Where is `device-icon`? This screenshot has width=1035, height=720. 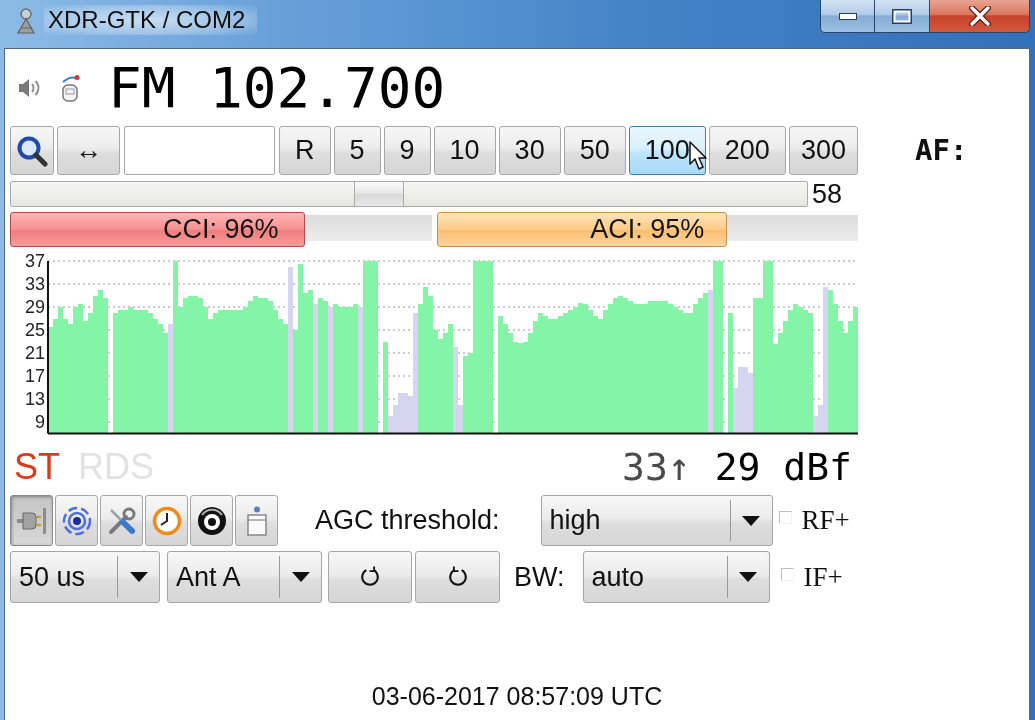
device-icon is located at coordinates (70, 87).